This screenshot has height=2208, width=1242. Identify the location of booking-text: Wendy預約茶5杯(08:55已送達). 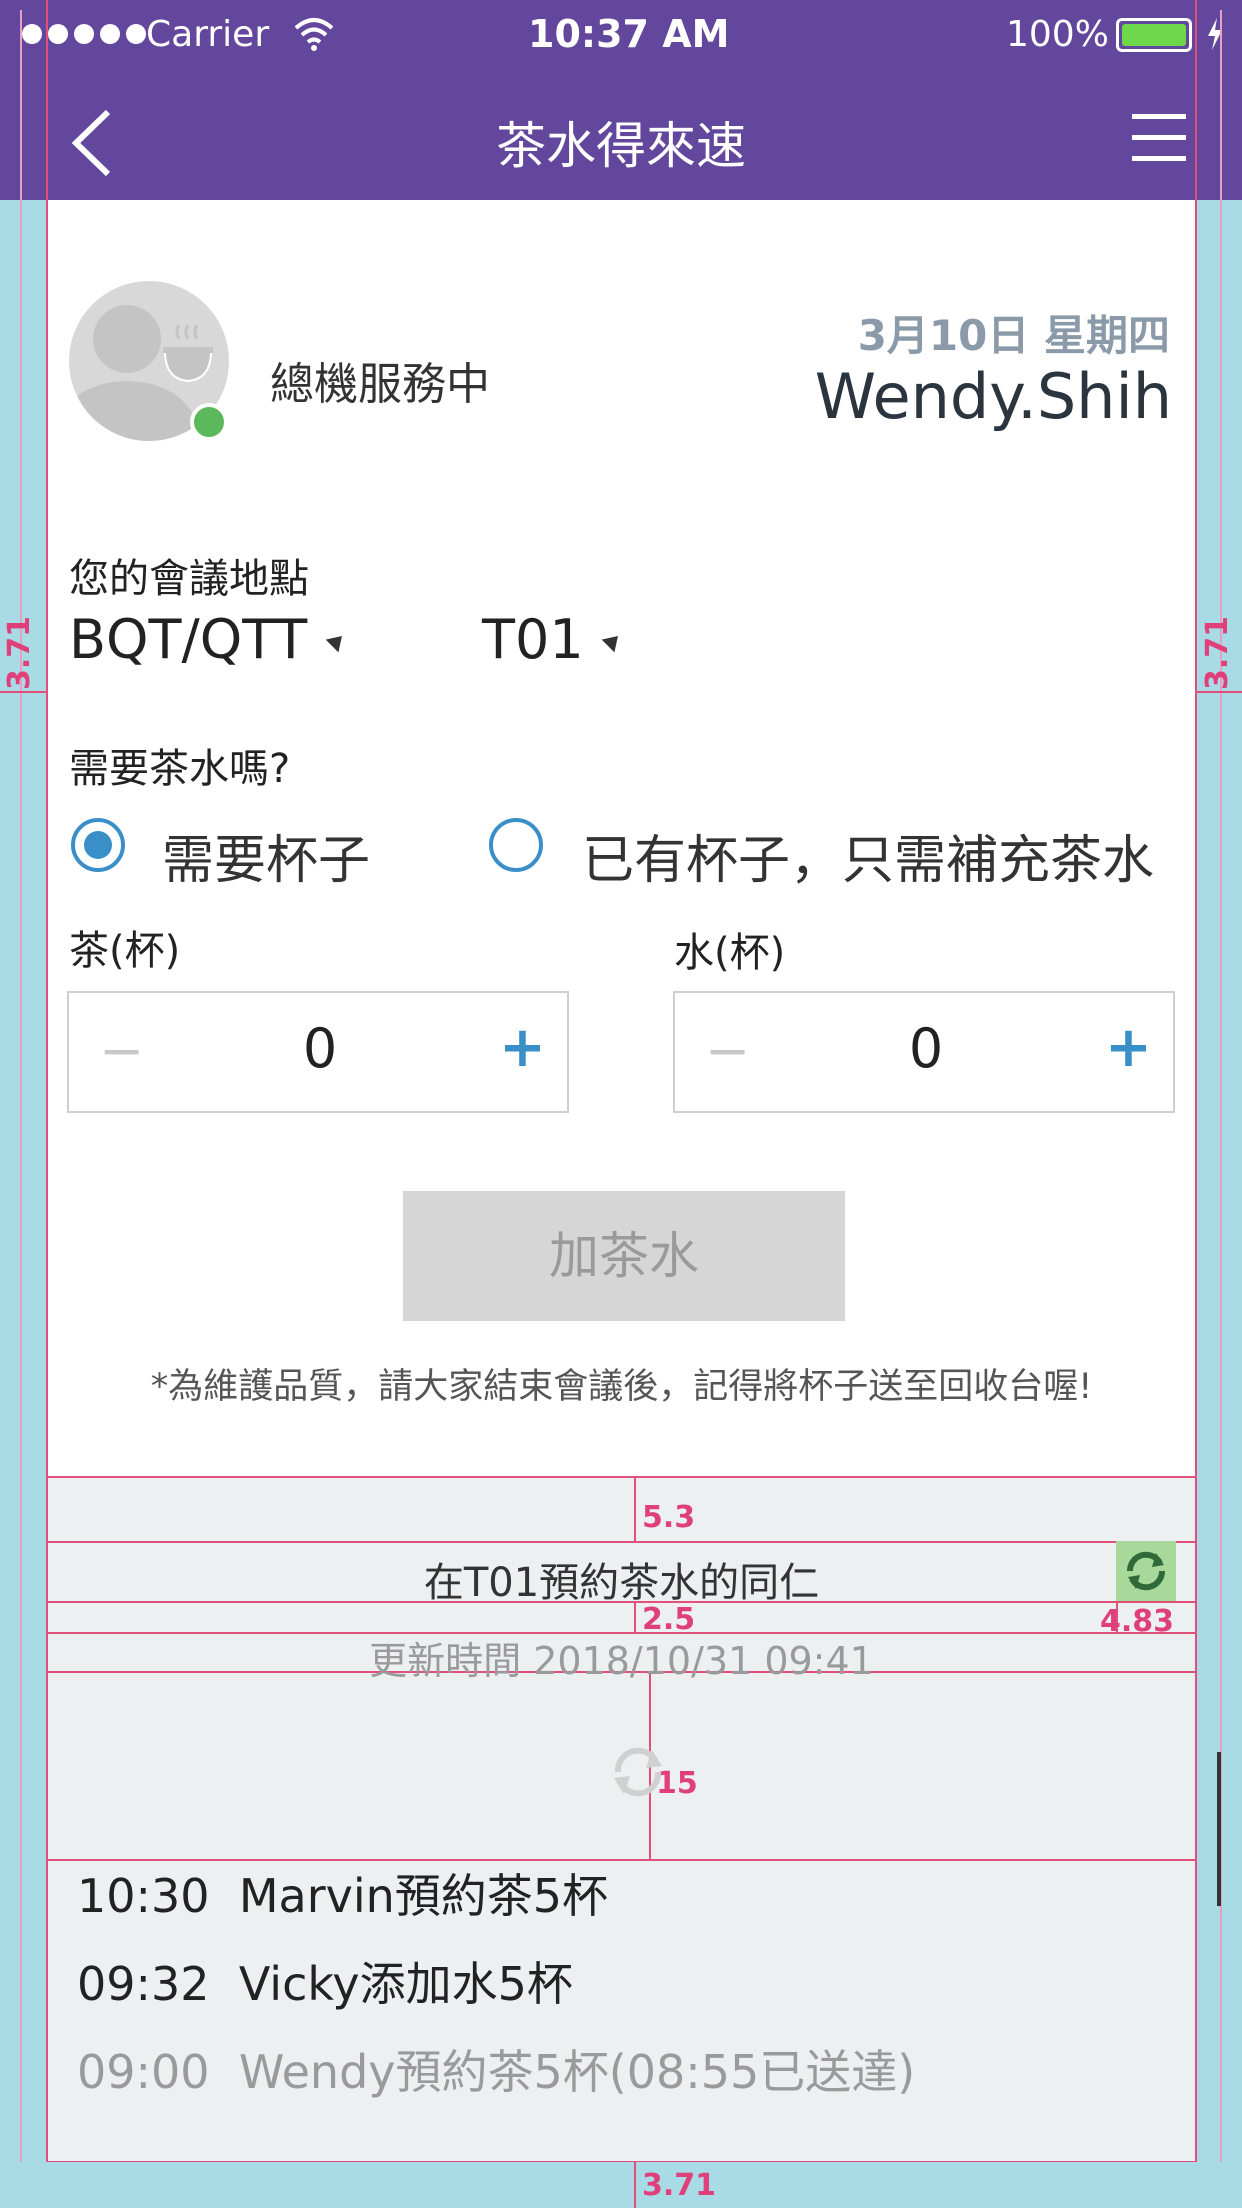
(577, 2072).